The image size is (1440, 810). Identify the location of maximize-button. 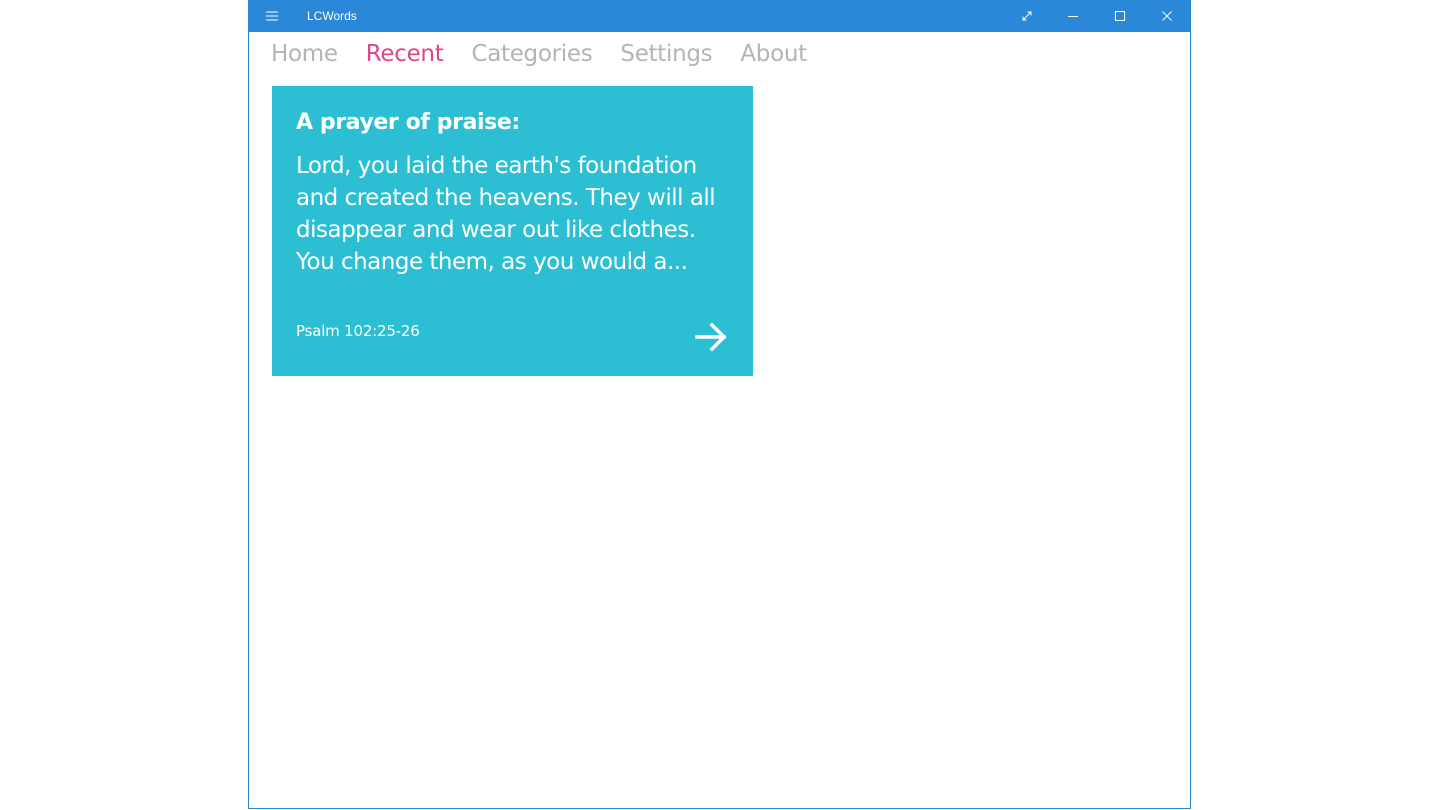
(1120, 16).